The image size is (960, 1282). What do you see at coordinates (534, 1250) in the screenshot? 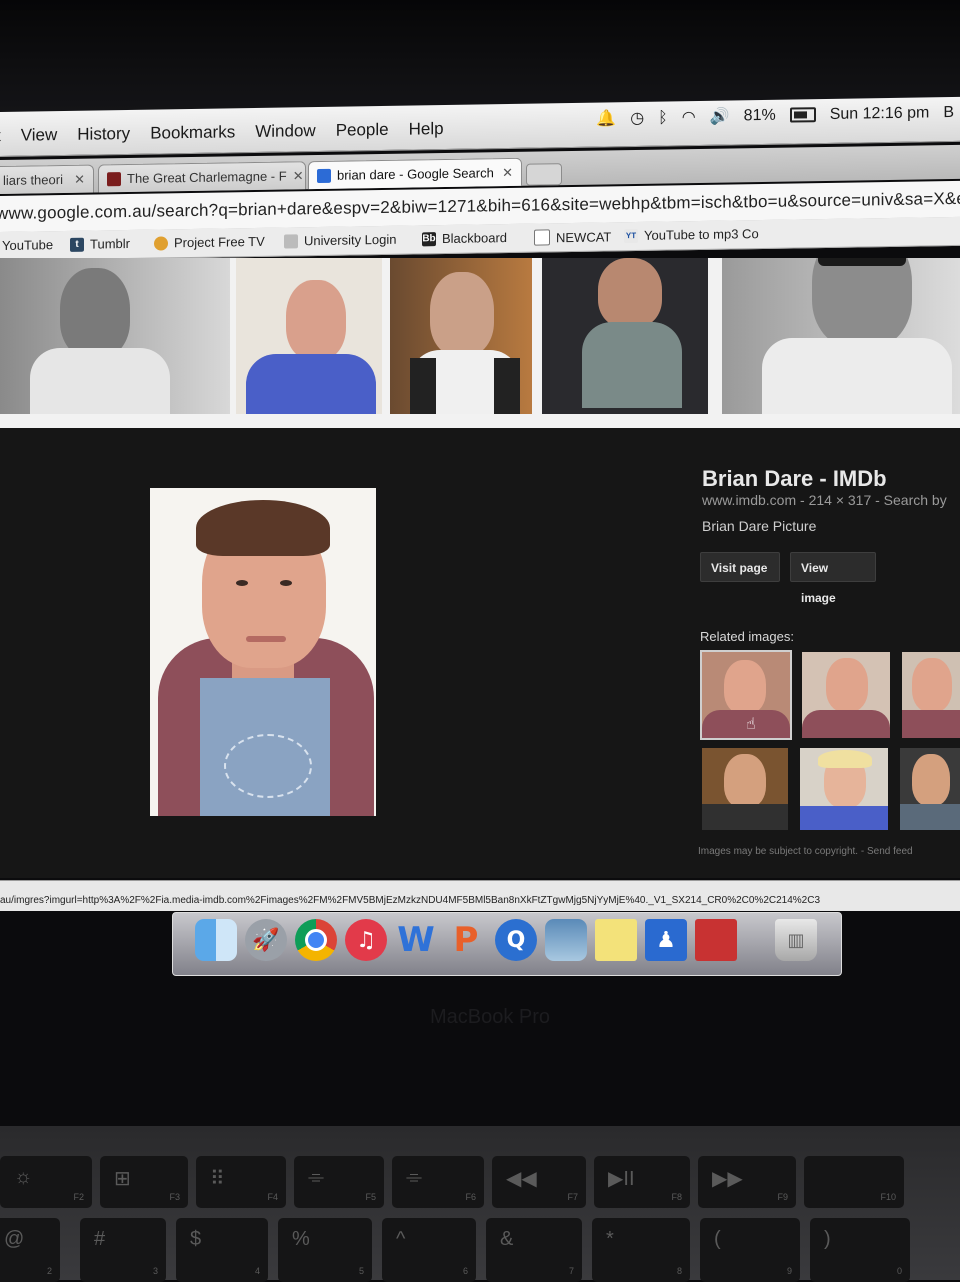
I see `key-7: & 7` at bounding box center [534, 1250].